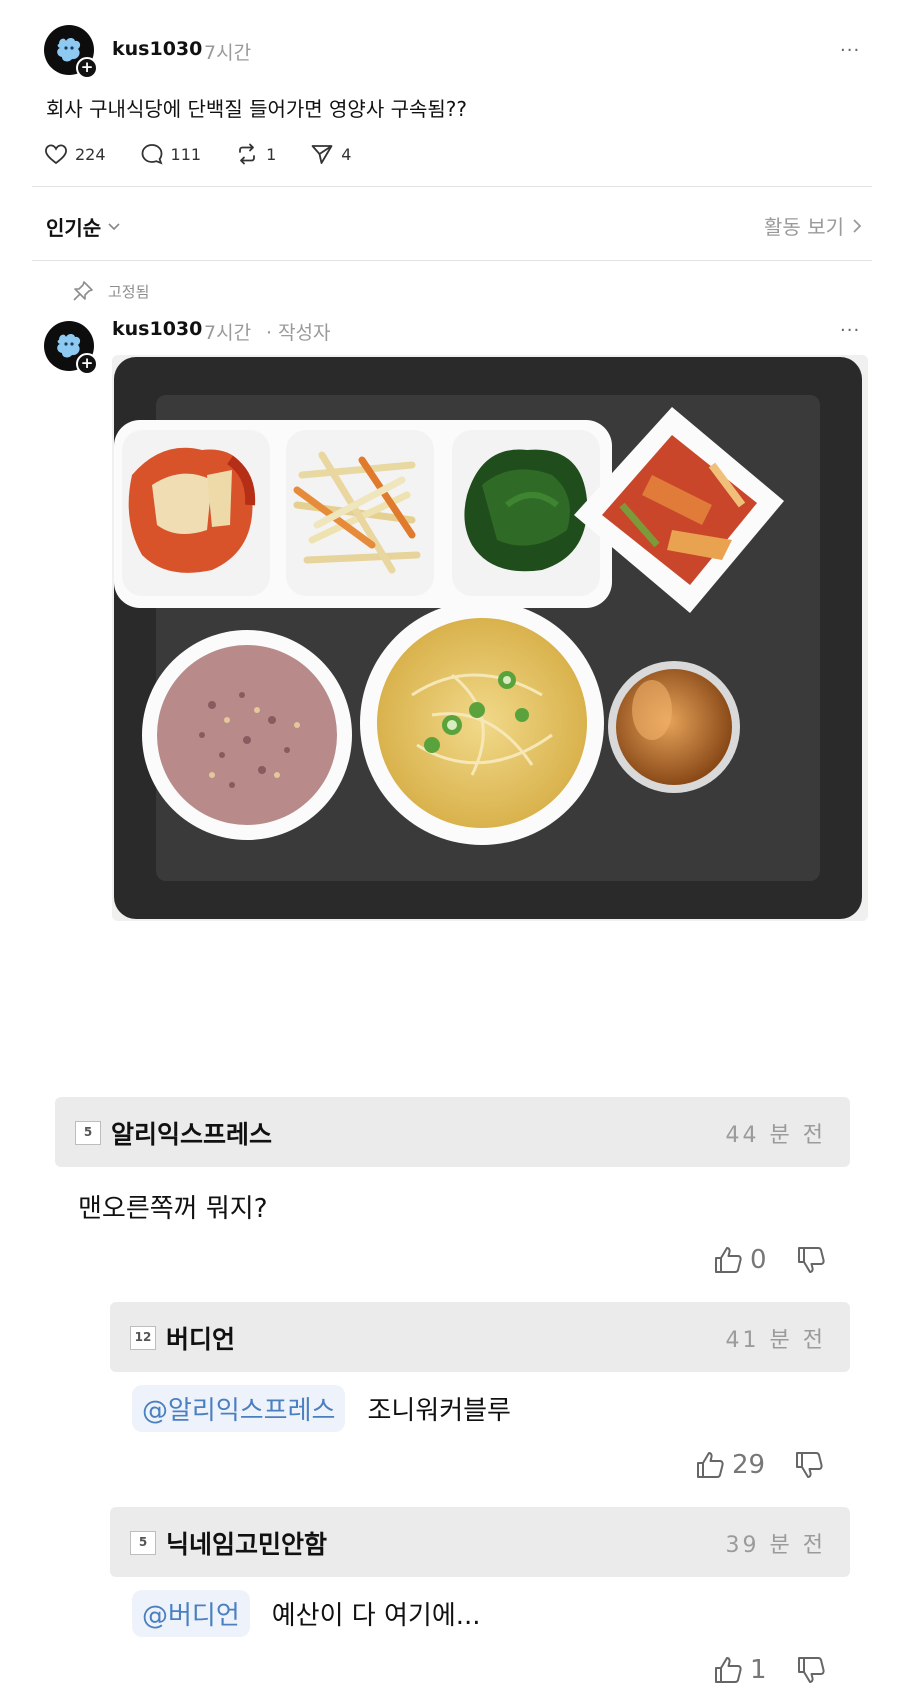 The height and width of the screenshot is (1703, 900). Describe the element at coordinates (850, 50) in the screenshot. I see `post-more-button: ···` at that location.